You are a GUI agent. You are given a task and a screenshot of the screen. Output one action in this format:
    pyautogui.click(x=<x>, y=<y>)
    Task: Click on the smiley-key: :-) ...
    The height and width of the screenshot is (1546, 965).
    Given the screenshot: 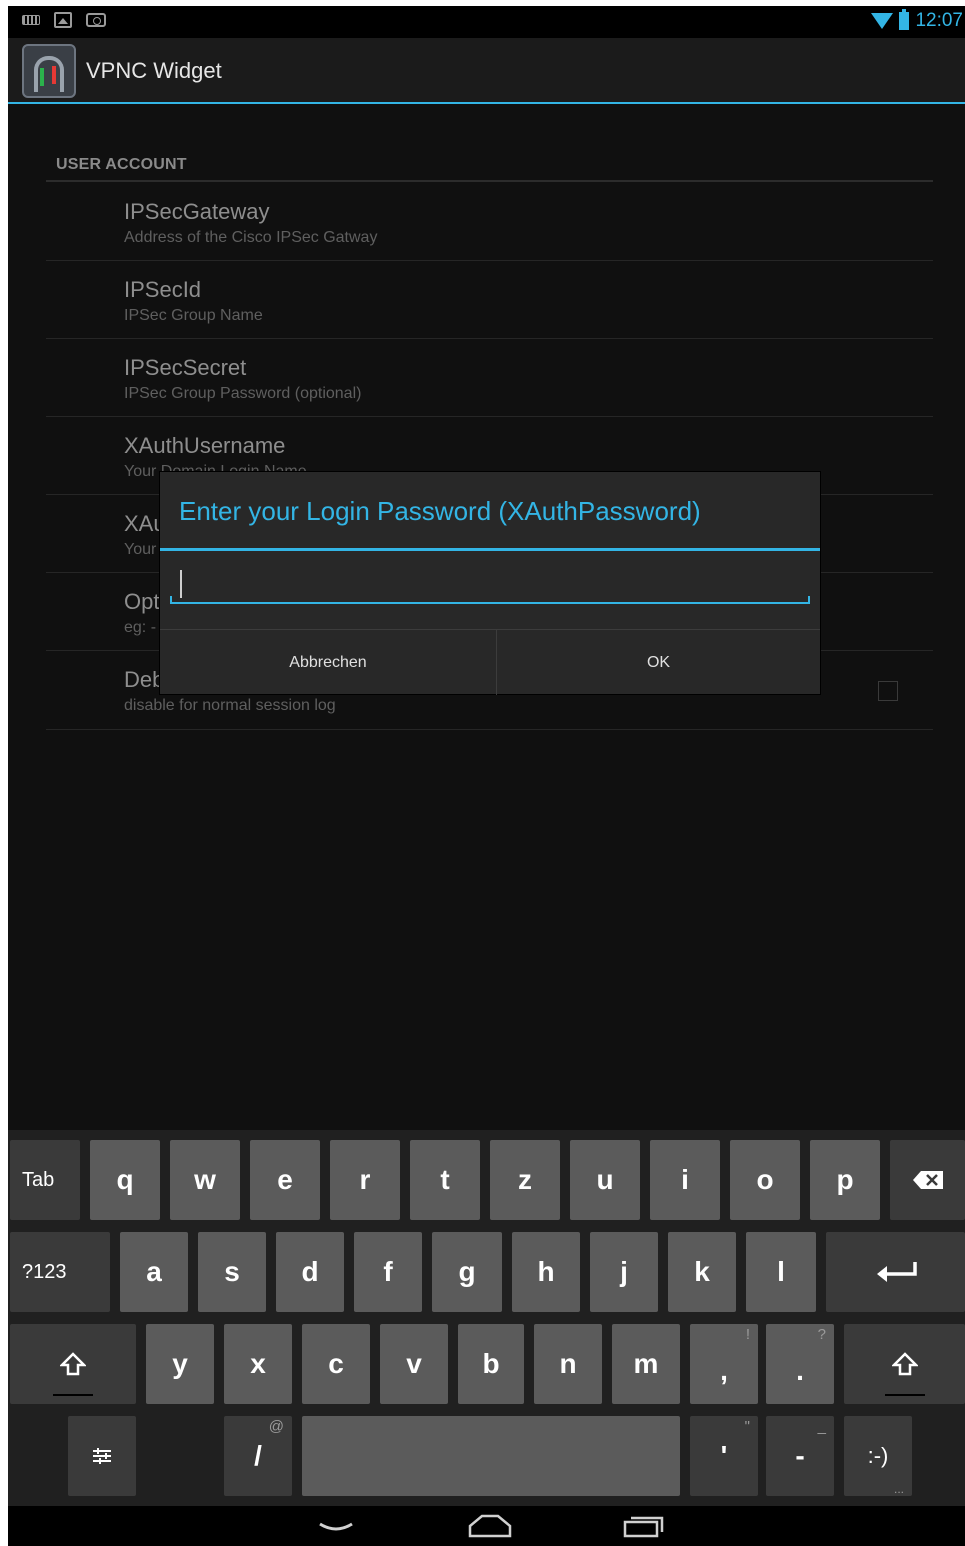 What is the action you would take?
    pyautogui.click(x=878, y=1456)
    